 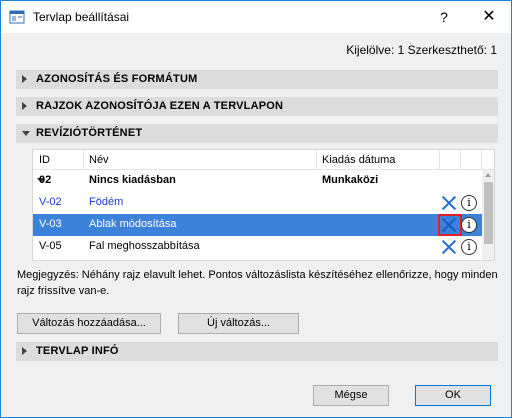 I want to click on scroll-up-arrow-icon, so click(x=488, y=175).